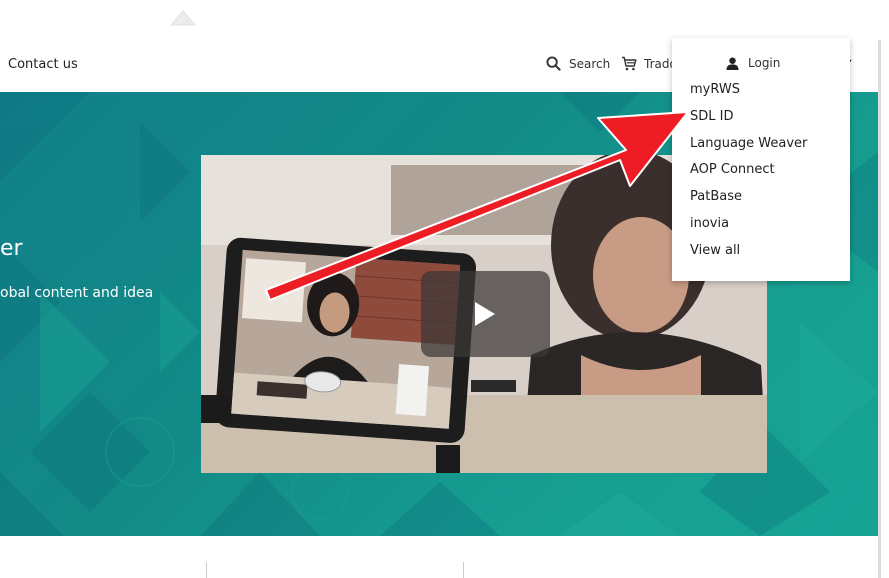 The image size is (889, 578). Describe the element at coordinates (590, 63) in the screenshot. I see `search-label: Search` at that location.